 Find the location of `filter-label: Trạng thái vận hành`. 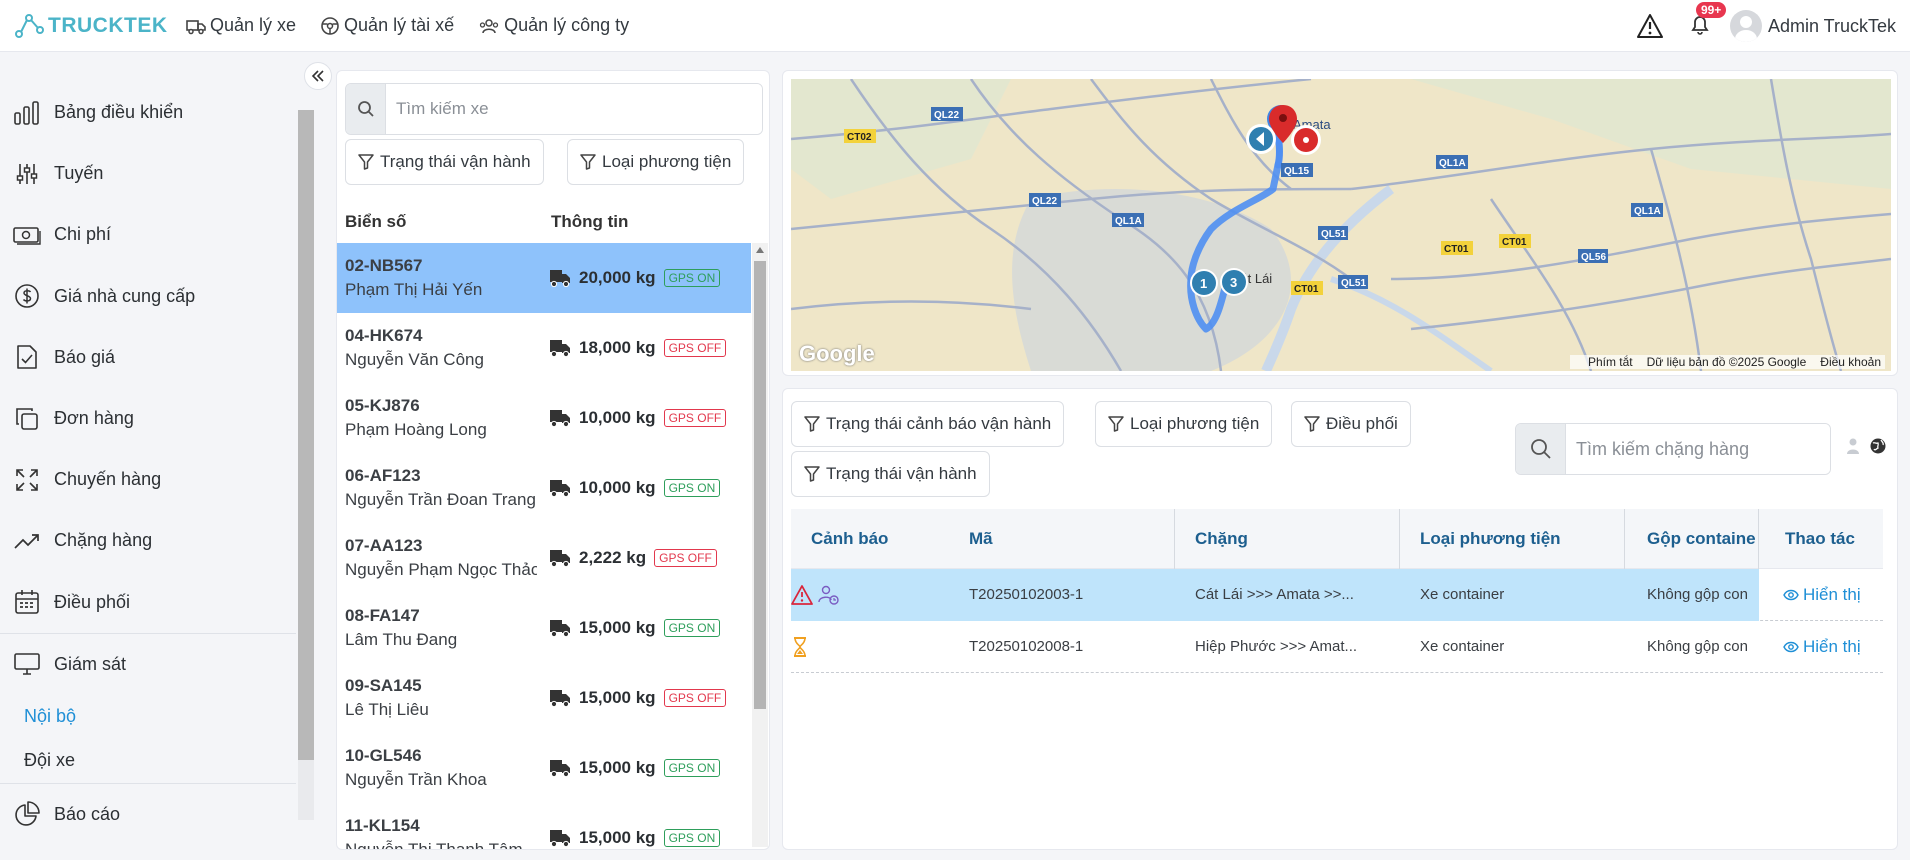

filter-label: Trạng thái vận hành is located at coordinates (455, 161).